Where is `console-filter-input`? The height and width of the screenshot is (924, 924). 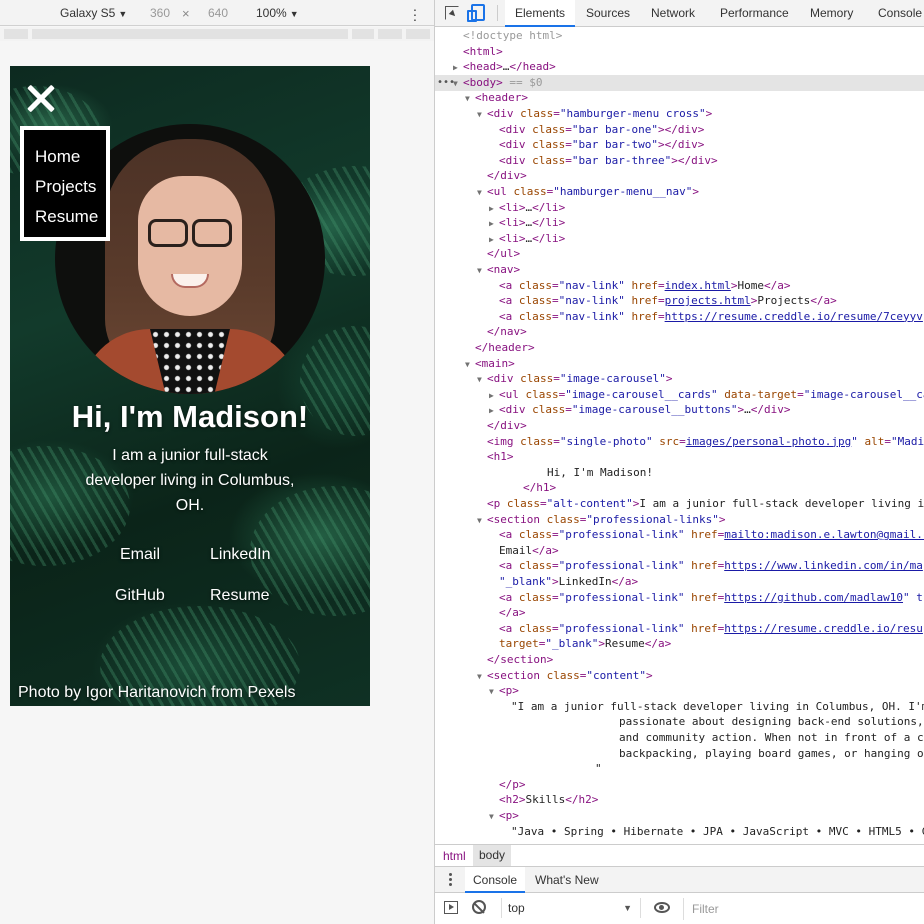 console-filter-input is located at coordinates (803, 909).